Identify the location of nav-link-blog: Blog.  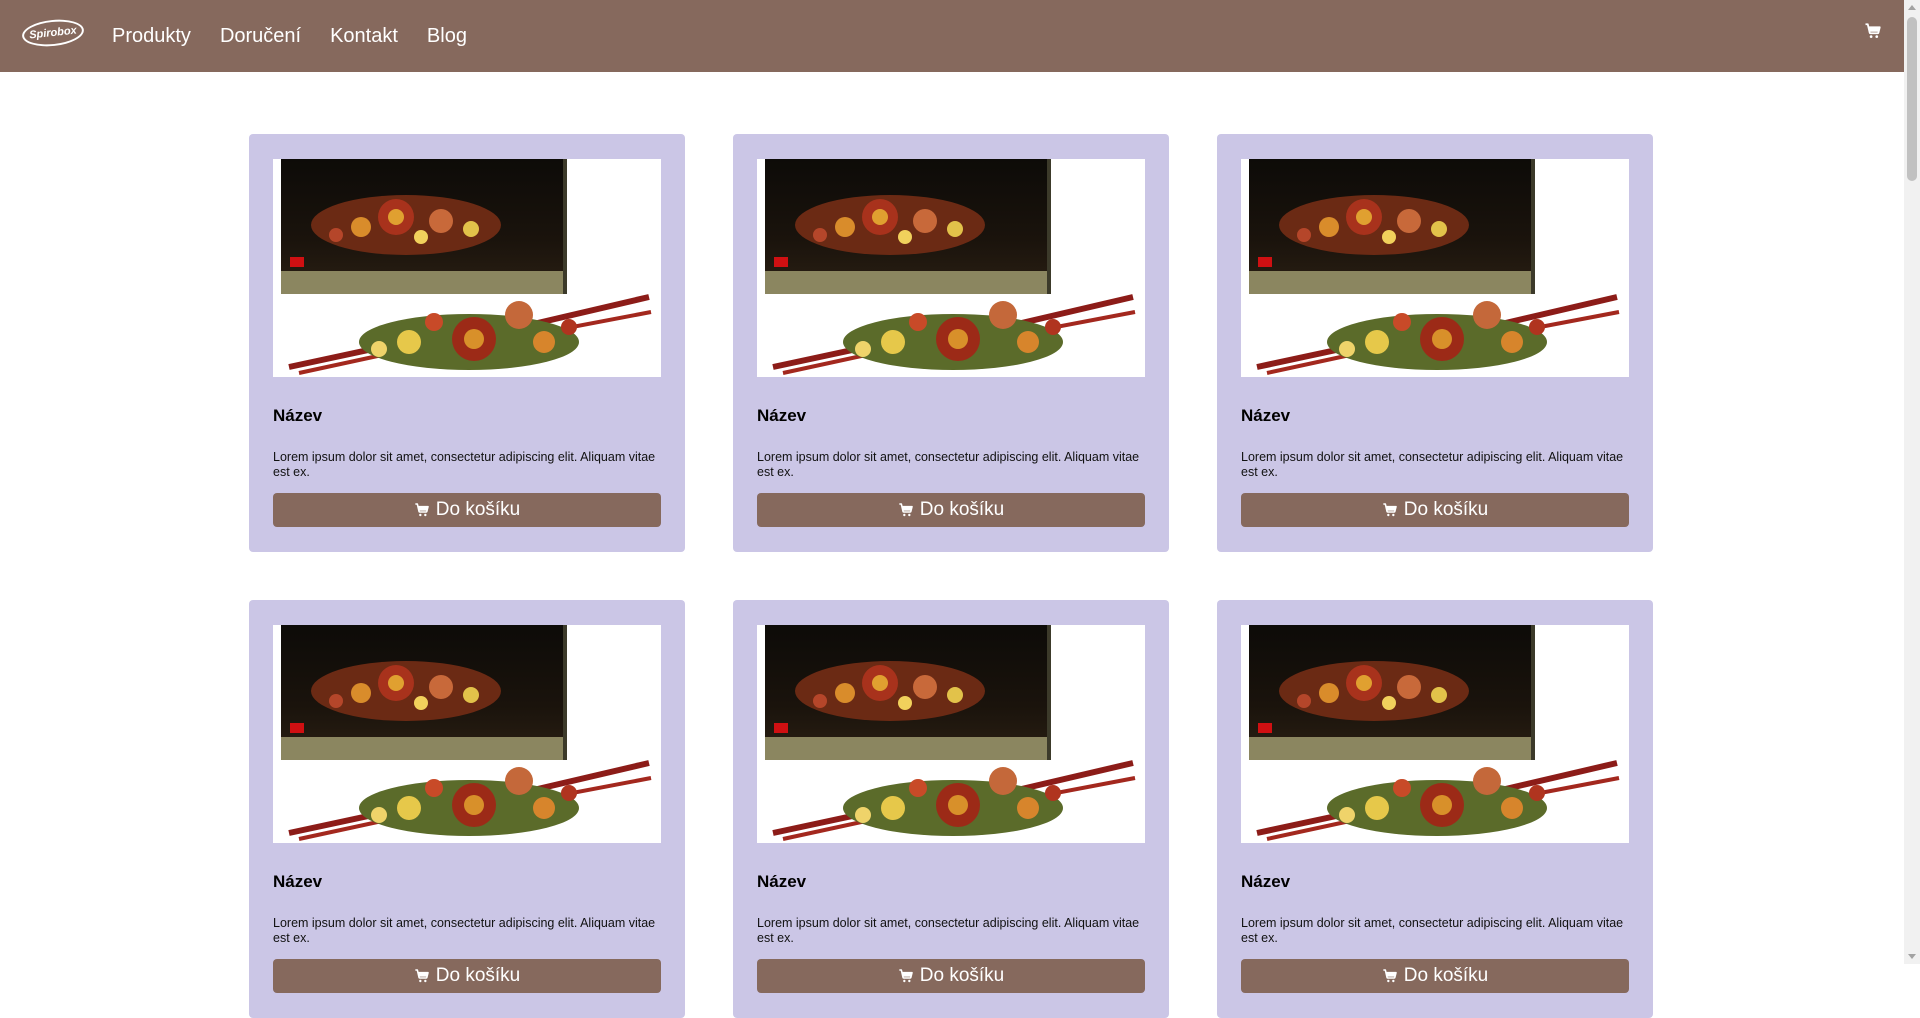
(447, 36).